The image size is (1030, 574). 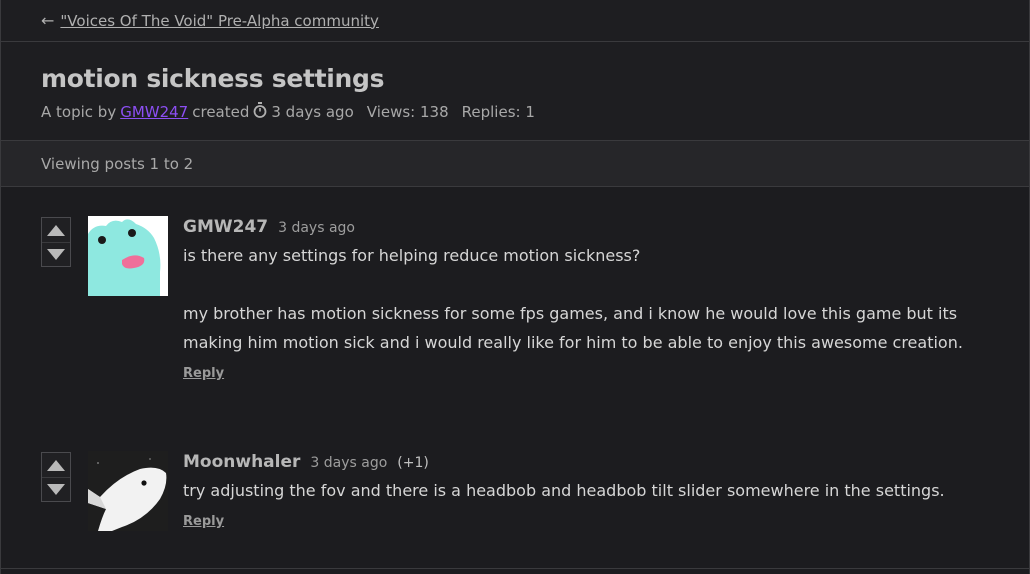 What do you see at coordinates (117, 163) in the screenshot?
I see `viewing-posts-text: Viewing posts 1 to 2` at bounding box center [117, 163].